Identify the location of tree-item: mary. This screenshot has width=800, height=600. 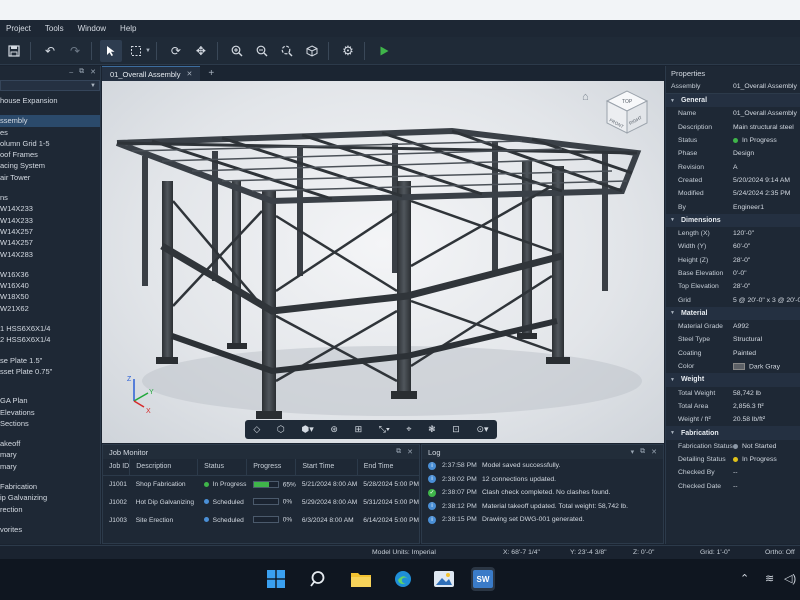
(50, 454).